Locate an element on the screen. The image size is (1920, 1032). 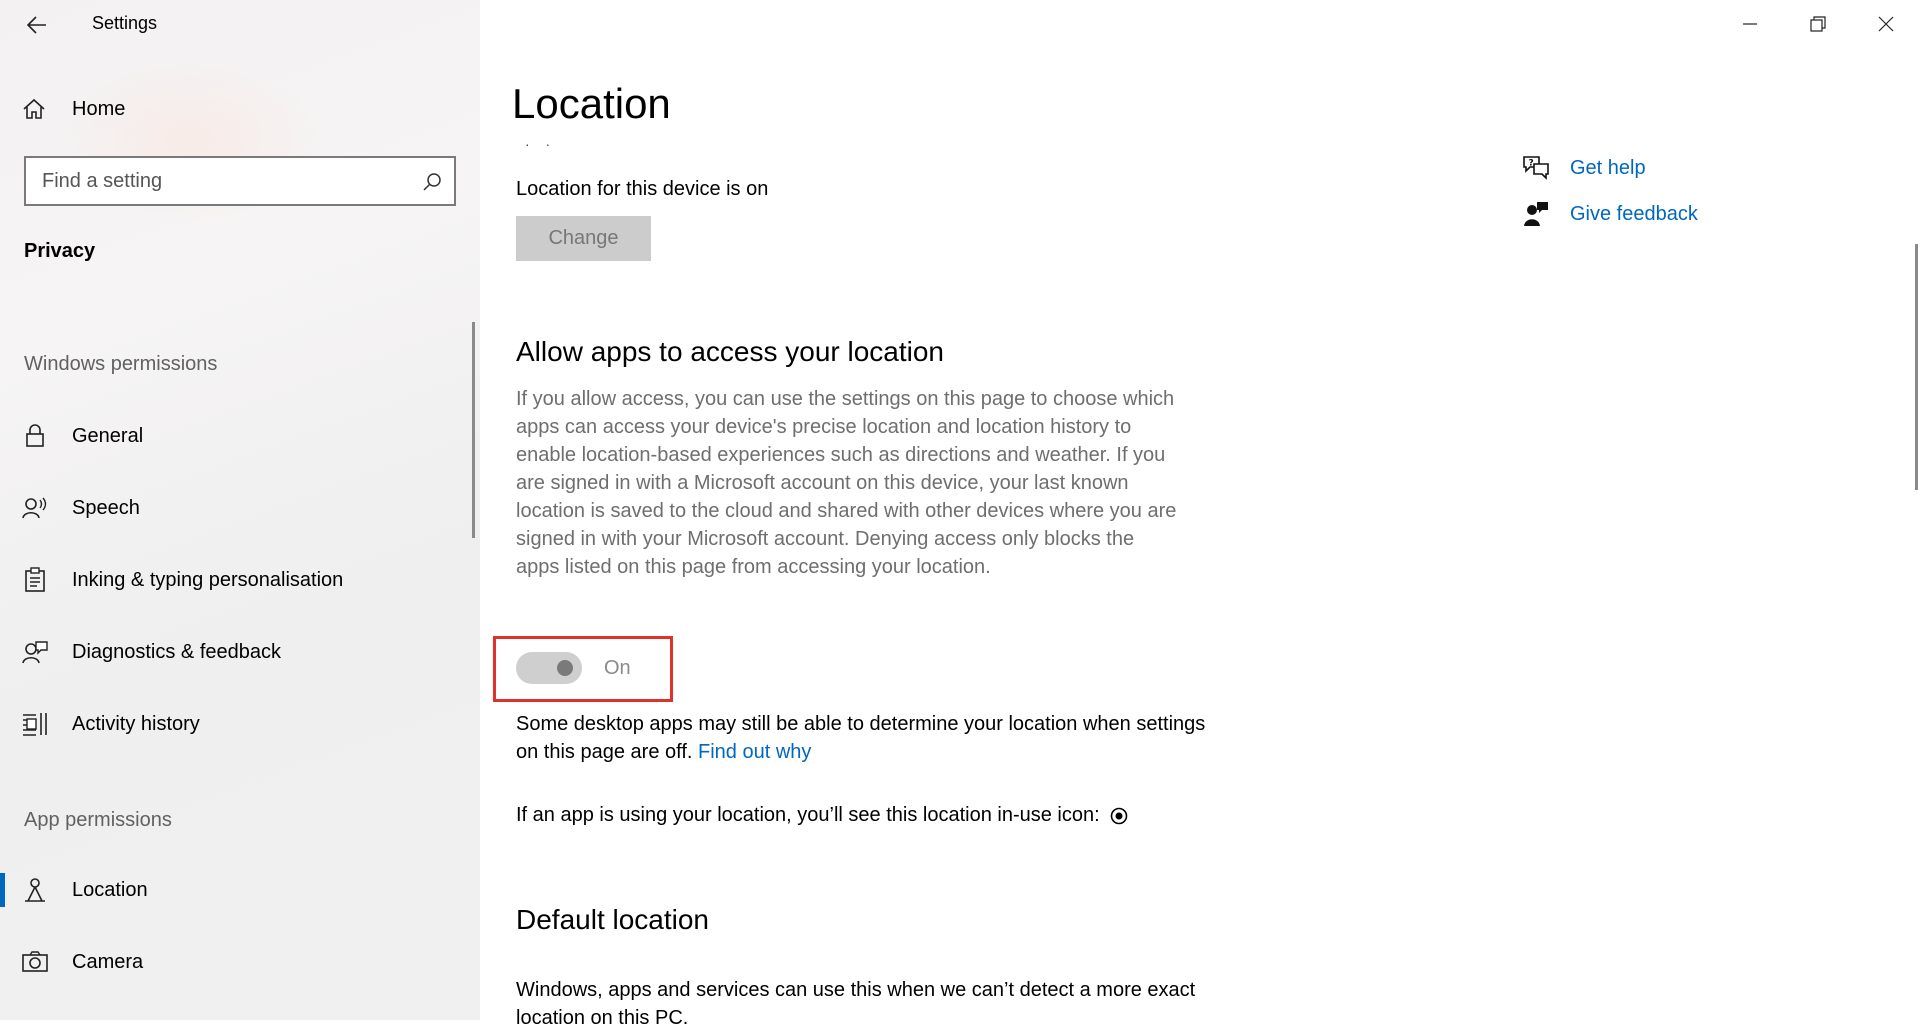
sidebar-item-activity-history: Activity history is located at coordinates (235, 724).